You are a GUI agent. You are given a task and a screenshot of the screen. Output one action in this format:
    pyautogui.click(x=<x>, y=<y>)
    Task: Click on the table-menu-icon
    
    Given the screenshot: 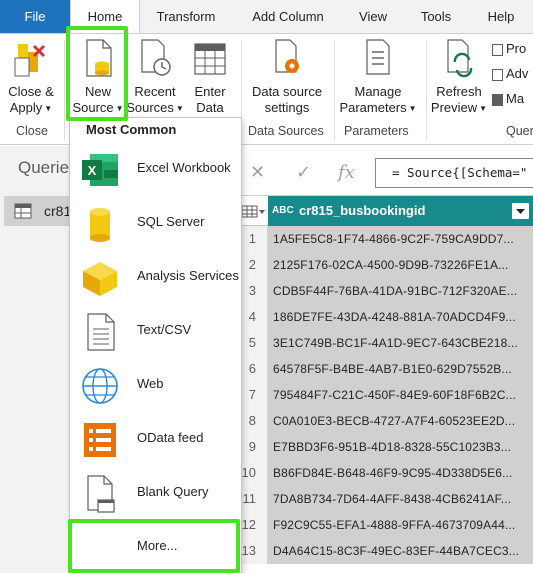 What is the action you would take?
    pyautogui.click(x=253, y=211)
    